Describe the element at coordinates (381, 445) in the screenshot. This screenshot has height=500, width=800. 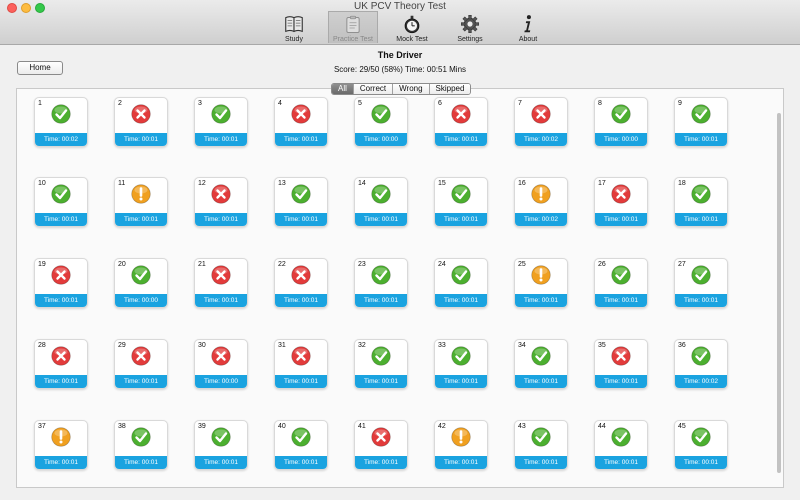
I see `question-card: 41 Time: 00:01` at that location.